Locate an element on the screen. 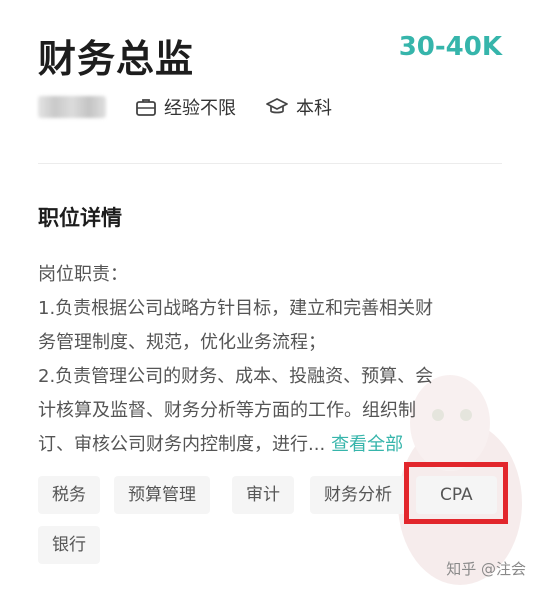  location-blurred is located at coordinates (72, 107).